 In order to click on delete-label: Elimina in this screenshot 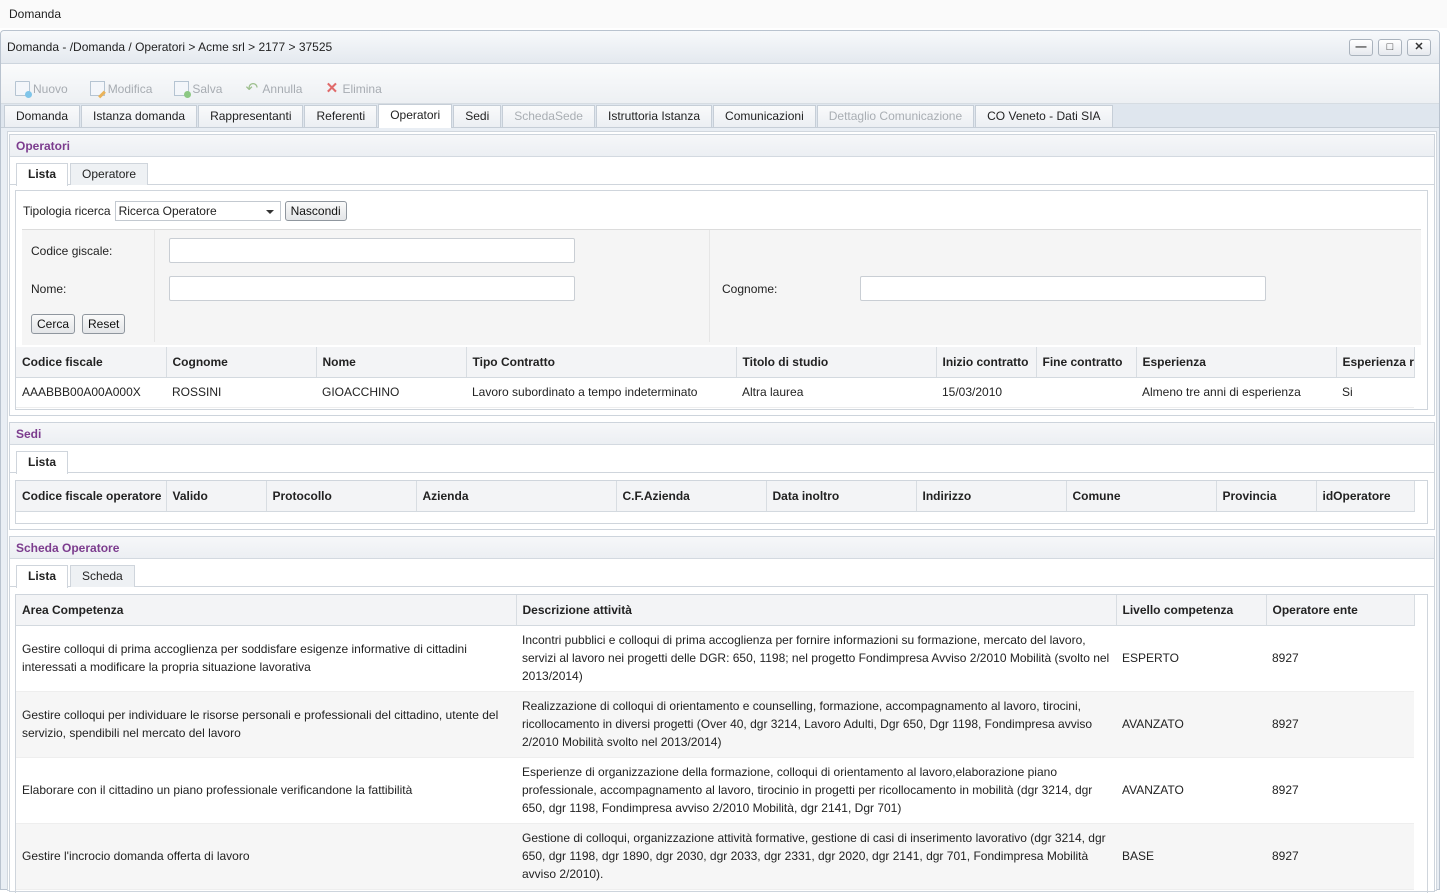, I will do `click(362, 88)`.